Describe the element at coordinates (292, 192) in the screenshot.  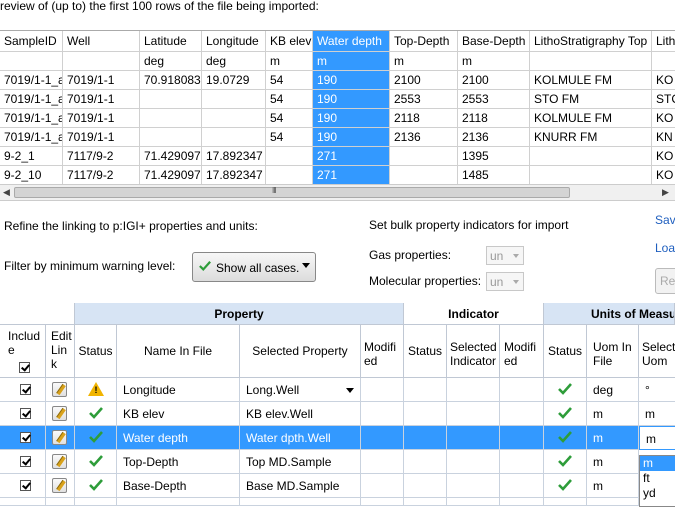
I see `scroll-thumb` at that location.